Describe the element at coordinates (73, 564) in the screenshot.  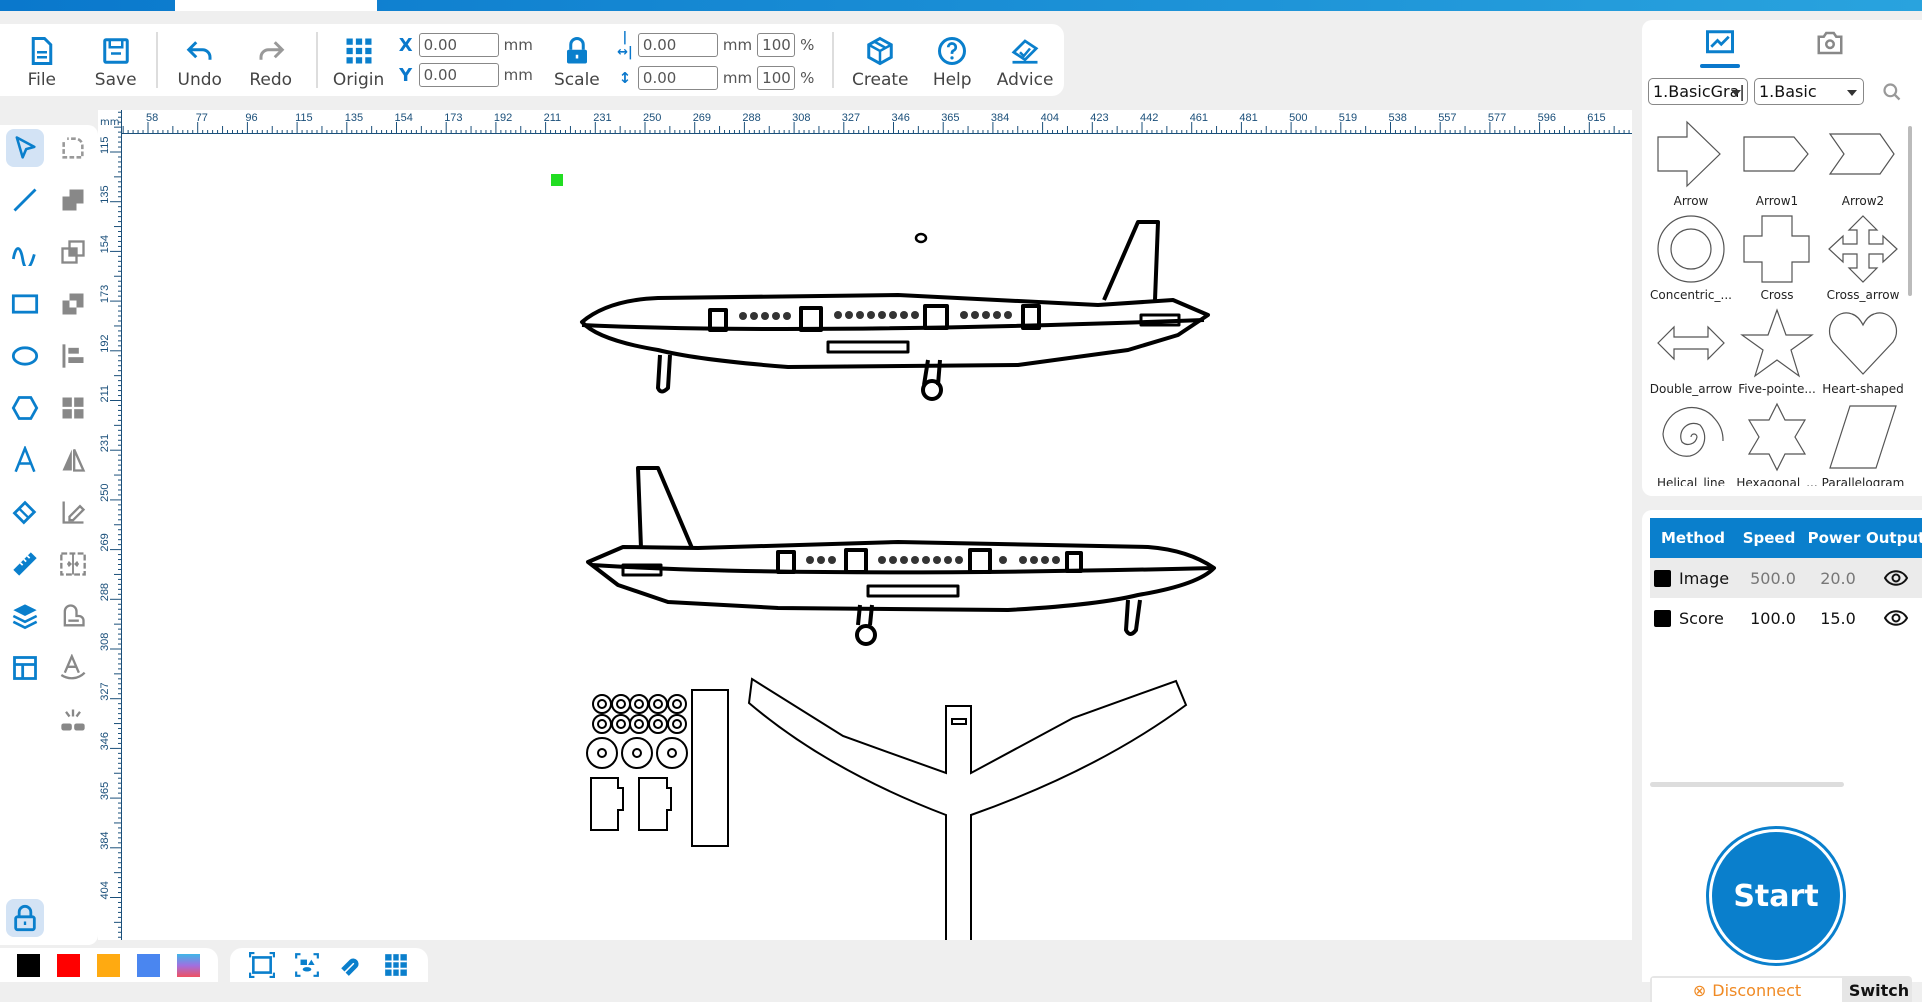
I see `combine-tool` at that location.